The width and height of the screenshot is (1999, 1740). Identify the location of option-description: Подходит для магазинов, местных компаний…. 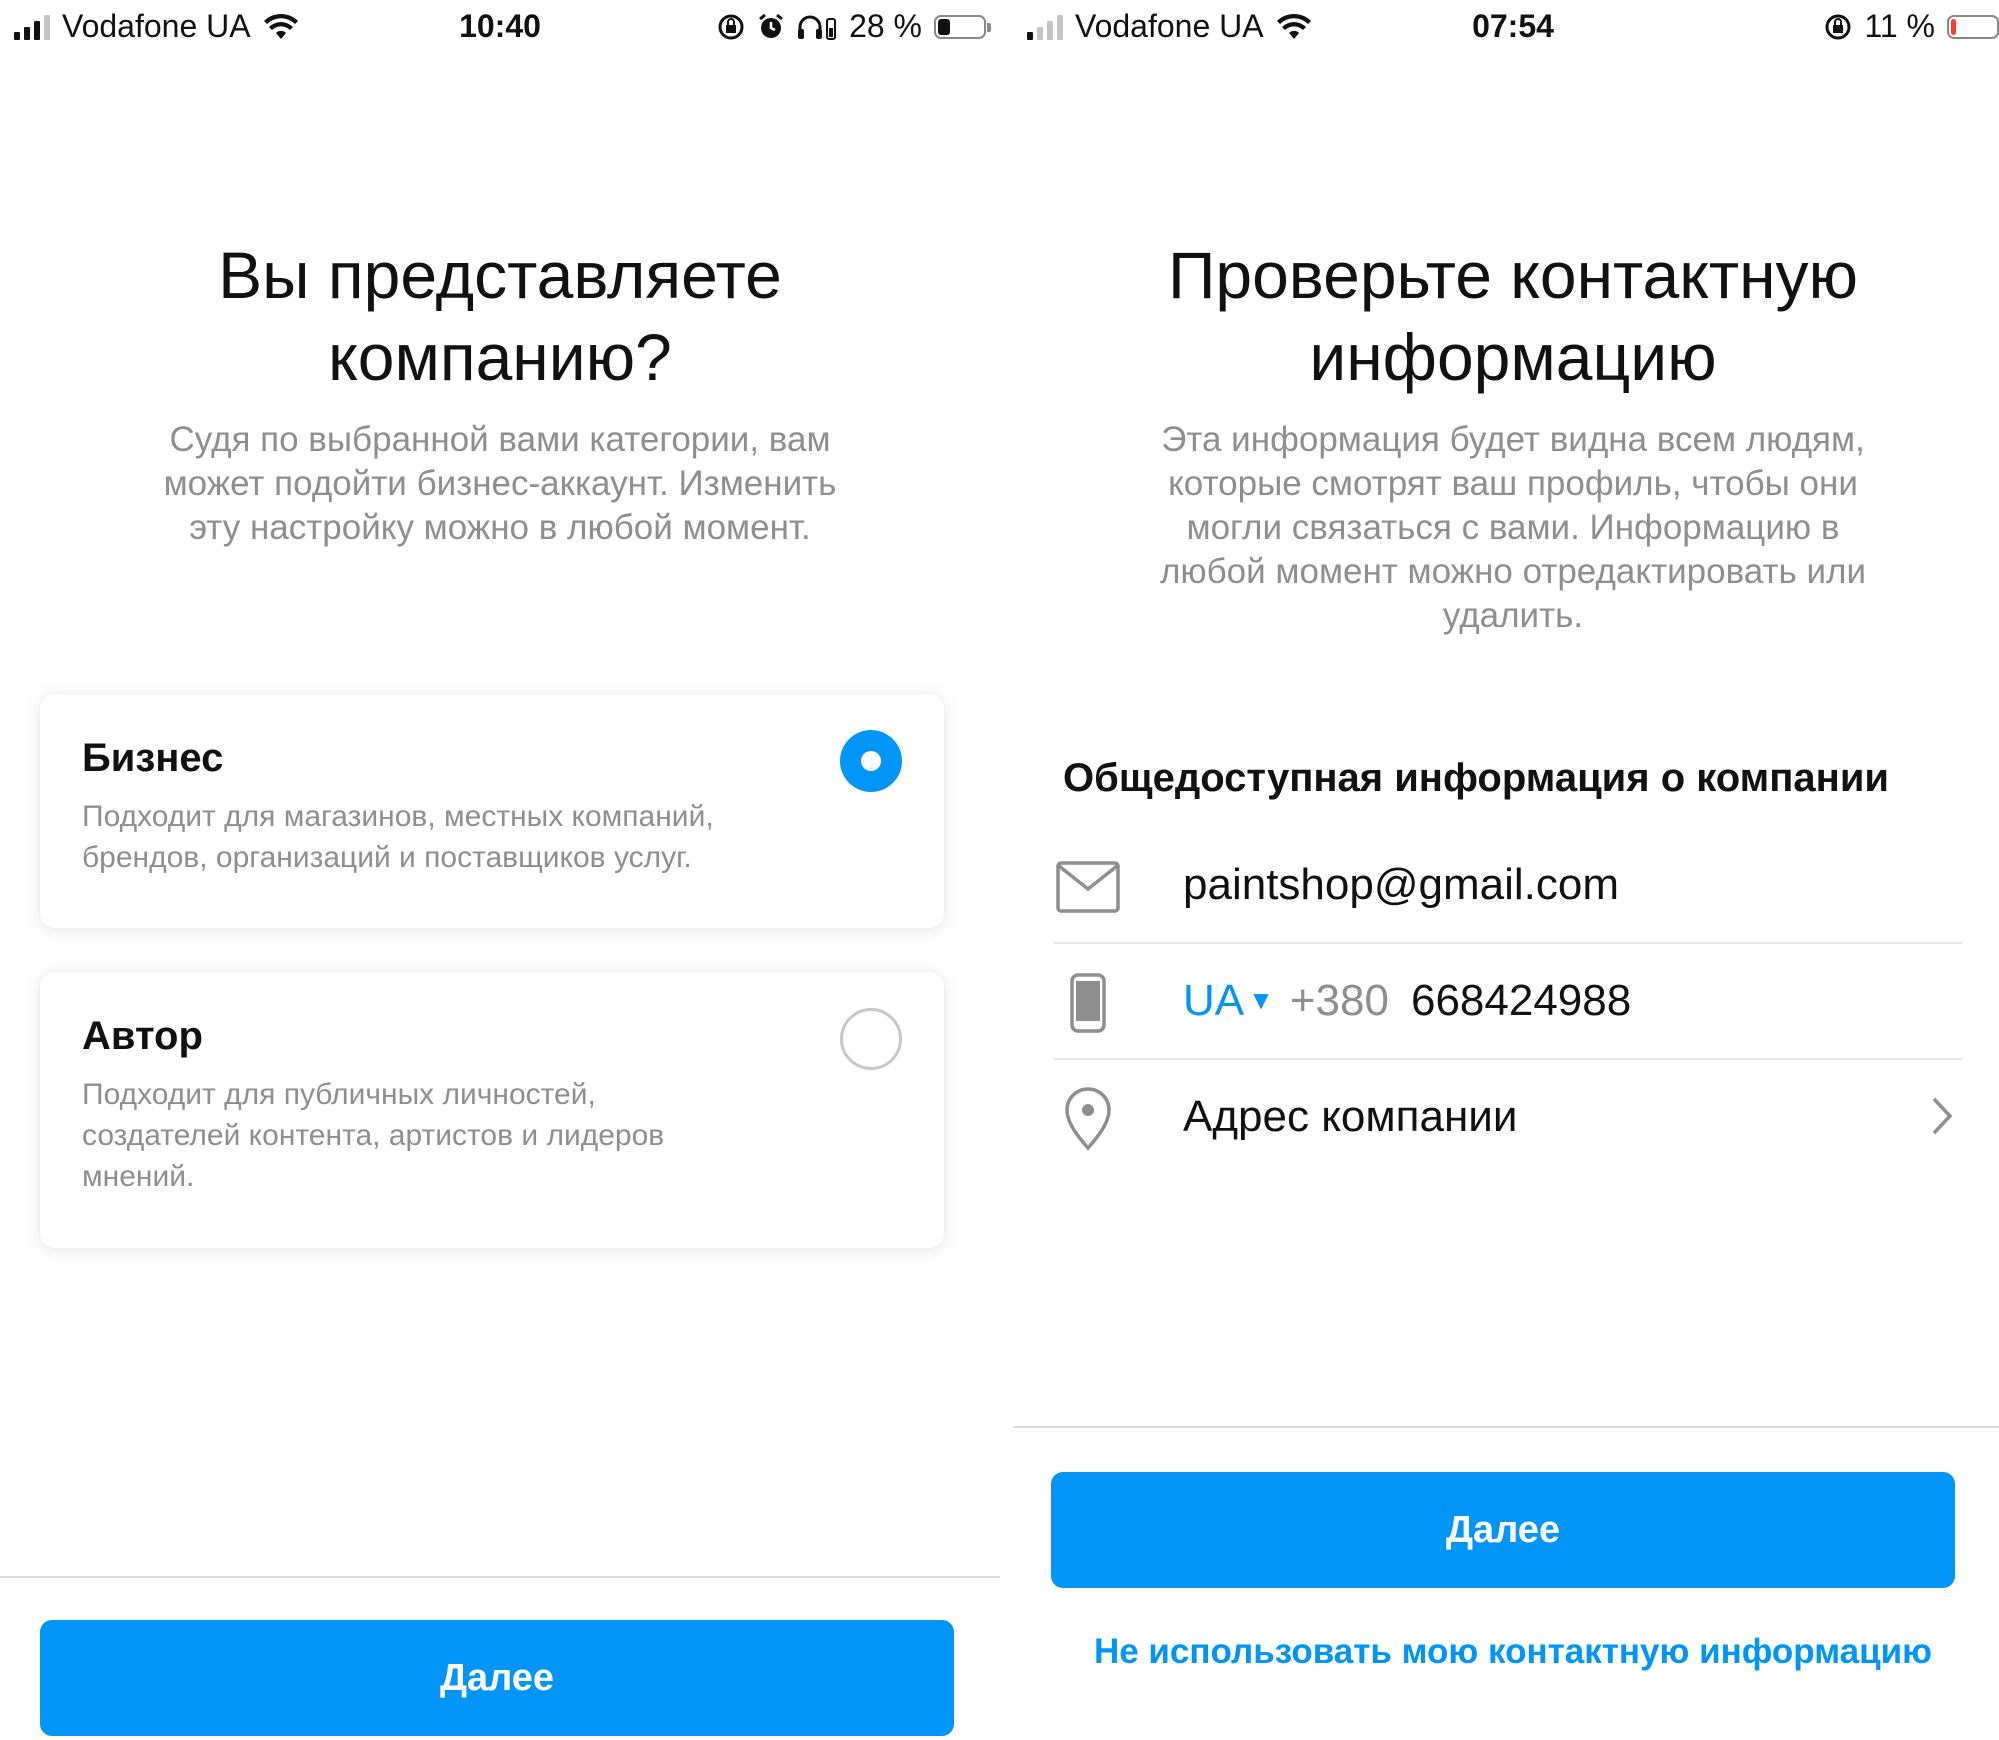
(398, 837).